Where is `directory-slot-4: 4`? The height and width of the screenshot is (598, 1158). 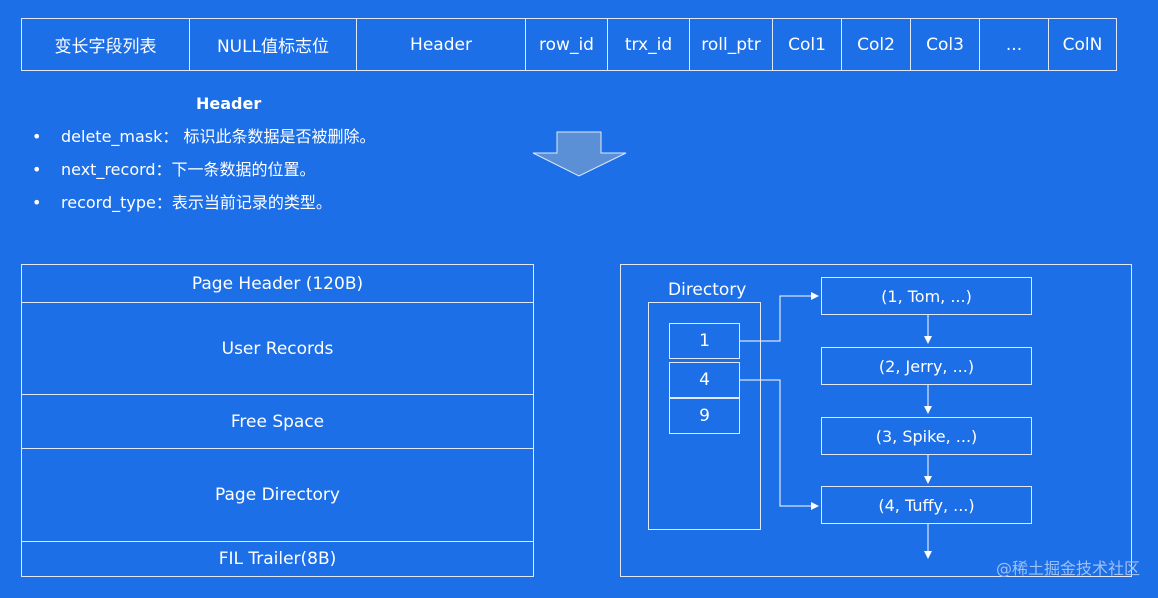 directory-slot-4: 4 is located at coordinates (704, 380).